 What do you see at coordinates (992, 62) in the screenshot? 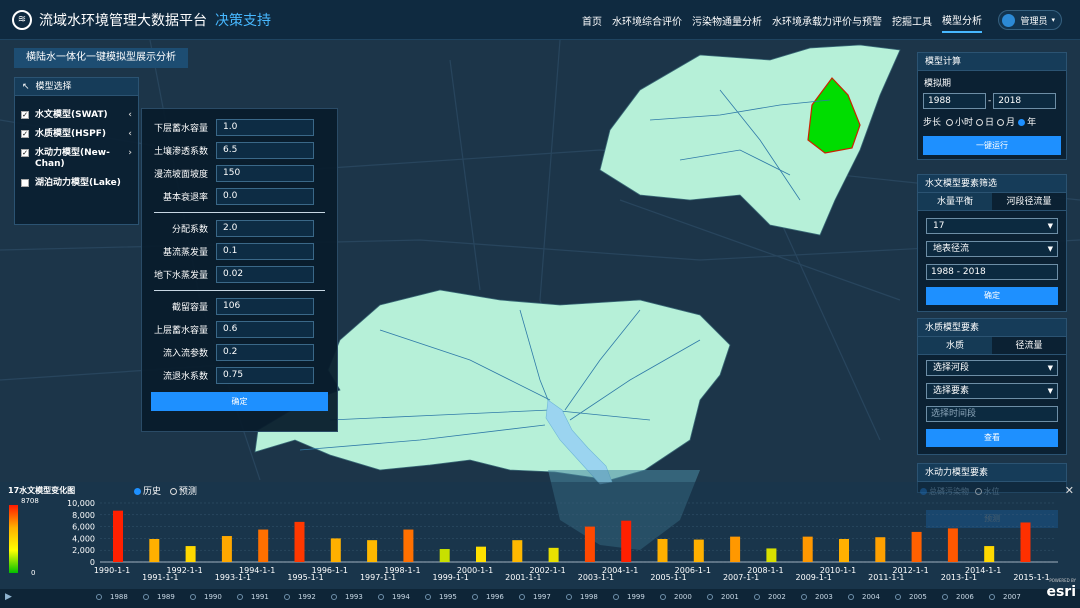
I see `model-calc-header: 模型计算` at bounding box center [992, 62].